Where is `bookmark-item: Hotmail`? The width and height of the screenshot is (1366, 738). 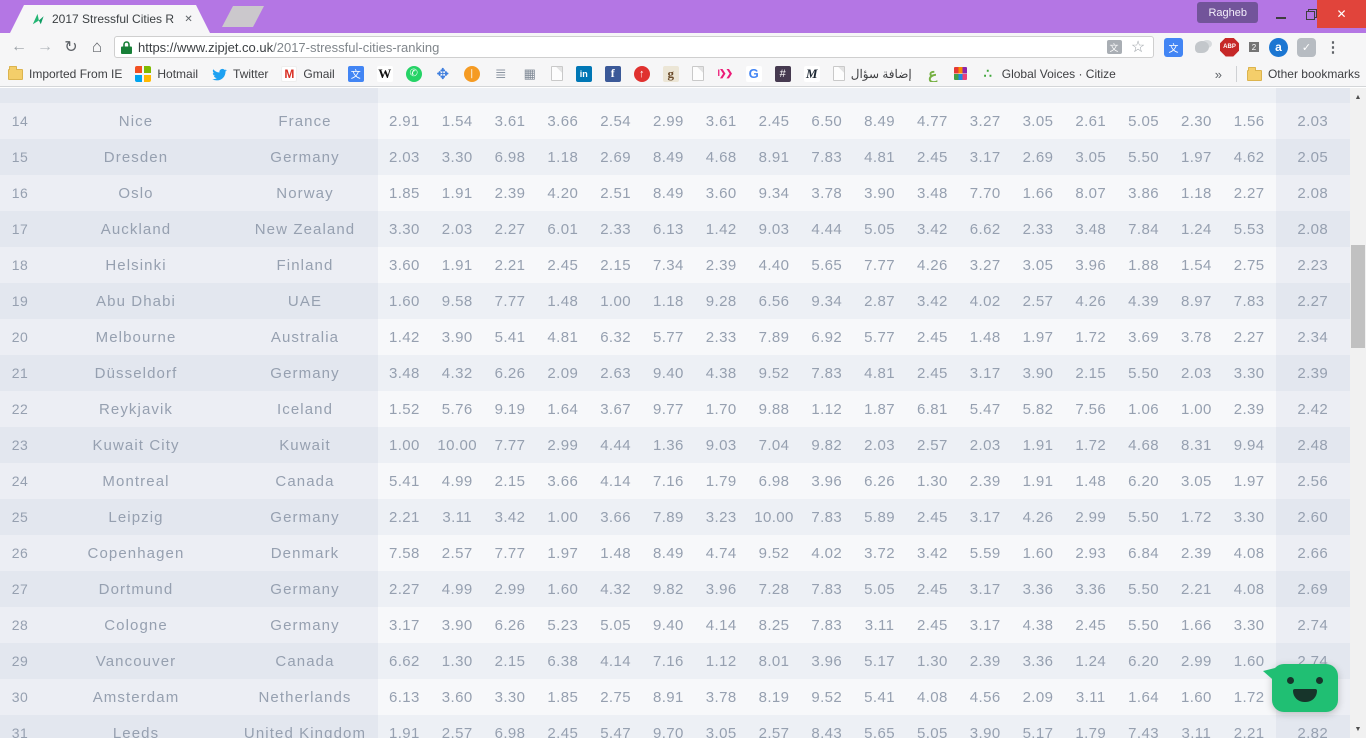 bookmark-item: Hotmail is located at coordinates (166, 73).